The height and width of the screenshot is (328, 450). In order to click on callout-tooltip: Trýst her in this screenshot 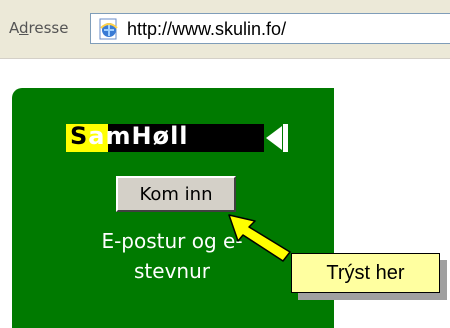, I will do `click(365, 273)`.